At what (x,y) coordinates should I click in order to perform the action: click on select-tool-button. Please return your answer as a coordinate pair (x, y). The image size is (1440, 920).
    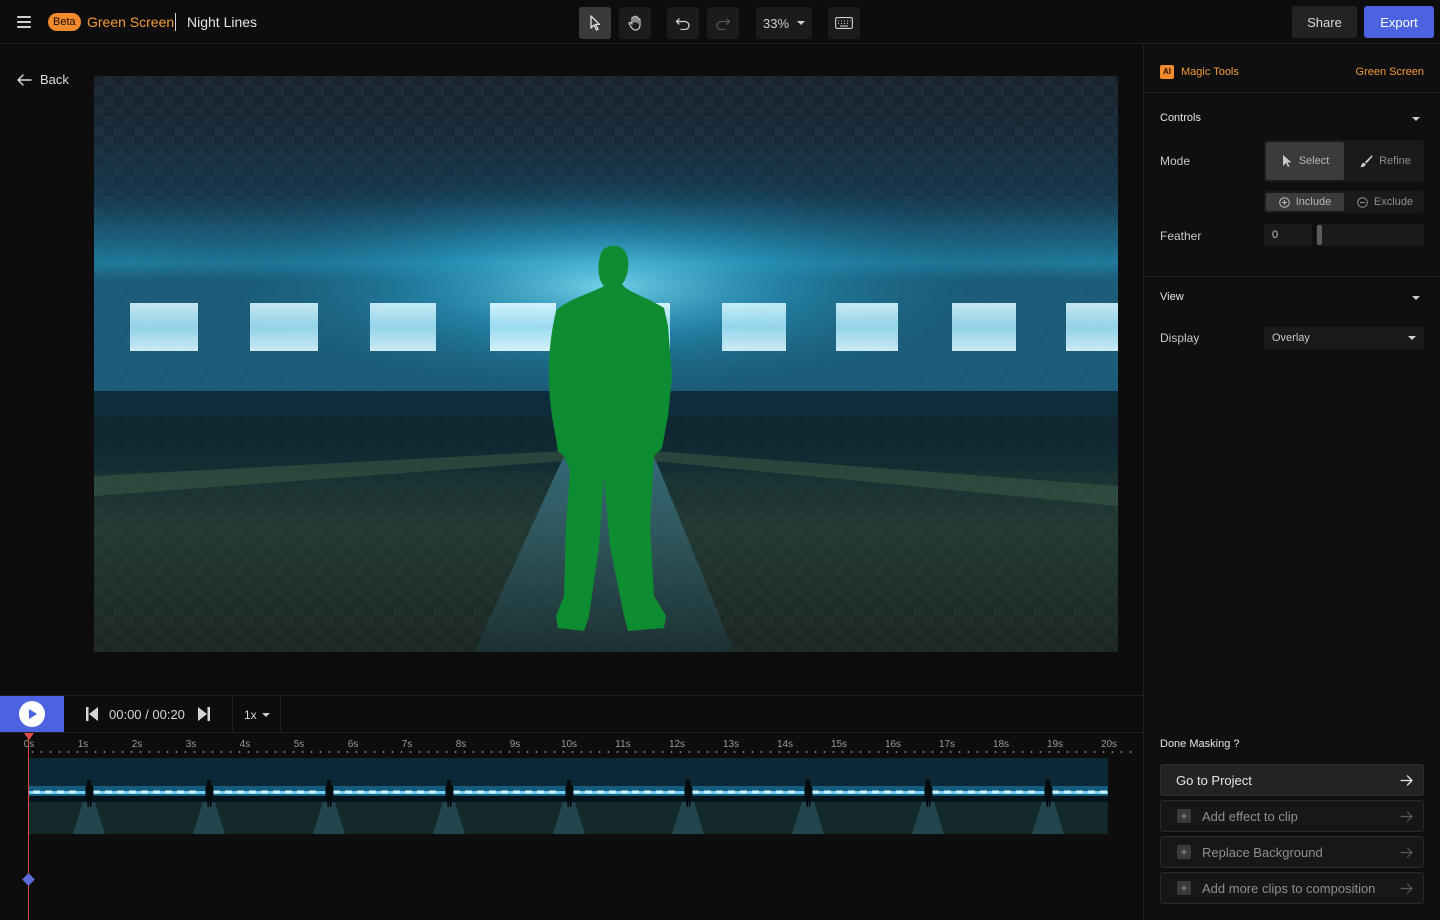
    Looking at the image, I should click on (595, 23).